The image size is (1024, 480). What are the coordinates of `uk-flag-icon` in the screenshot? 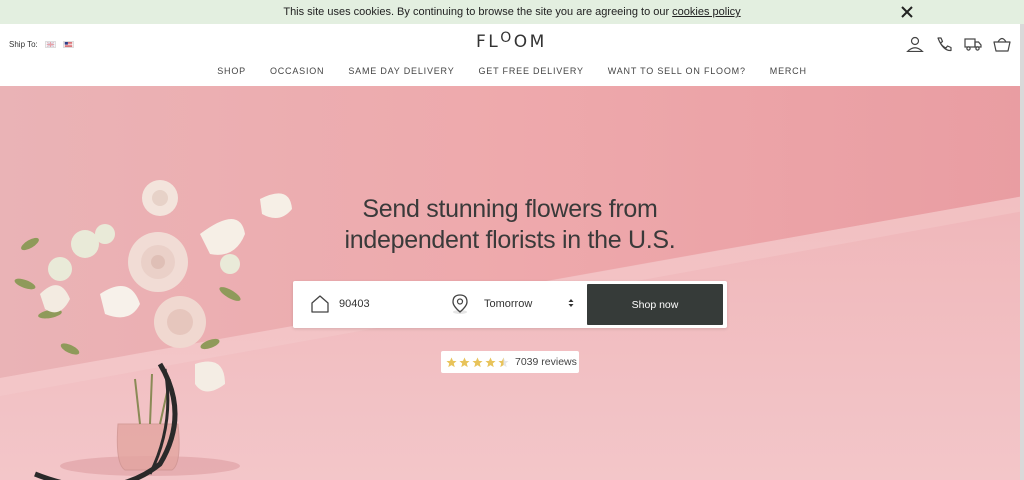 It's located at (50, 44).